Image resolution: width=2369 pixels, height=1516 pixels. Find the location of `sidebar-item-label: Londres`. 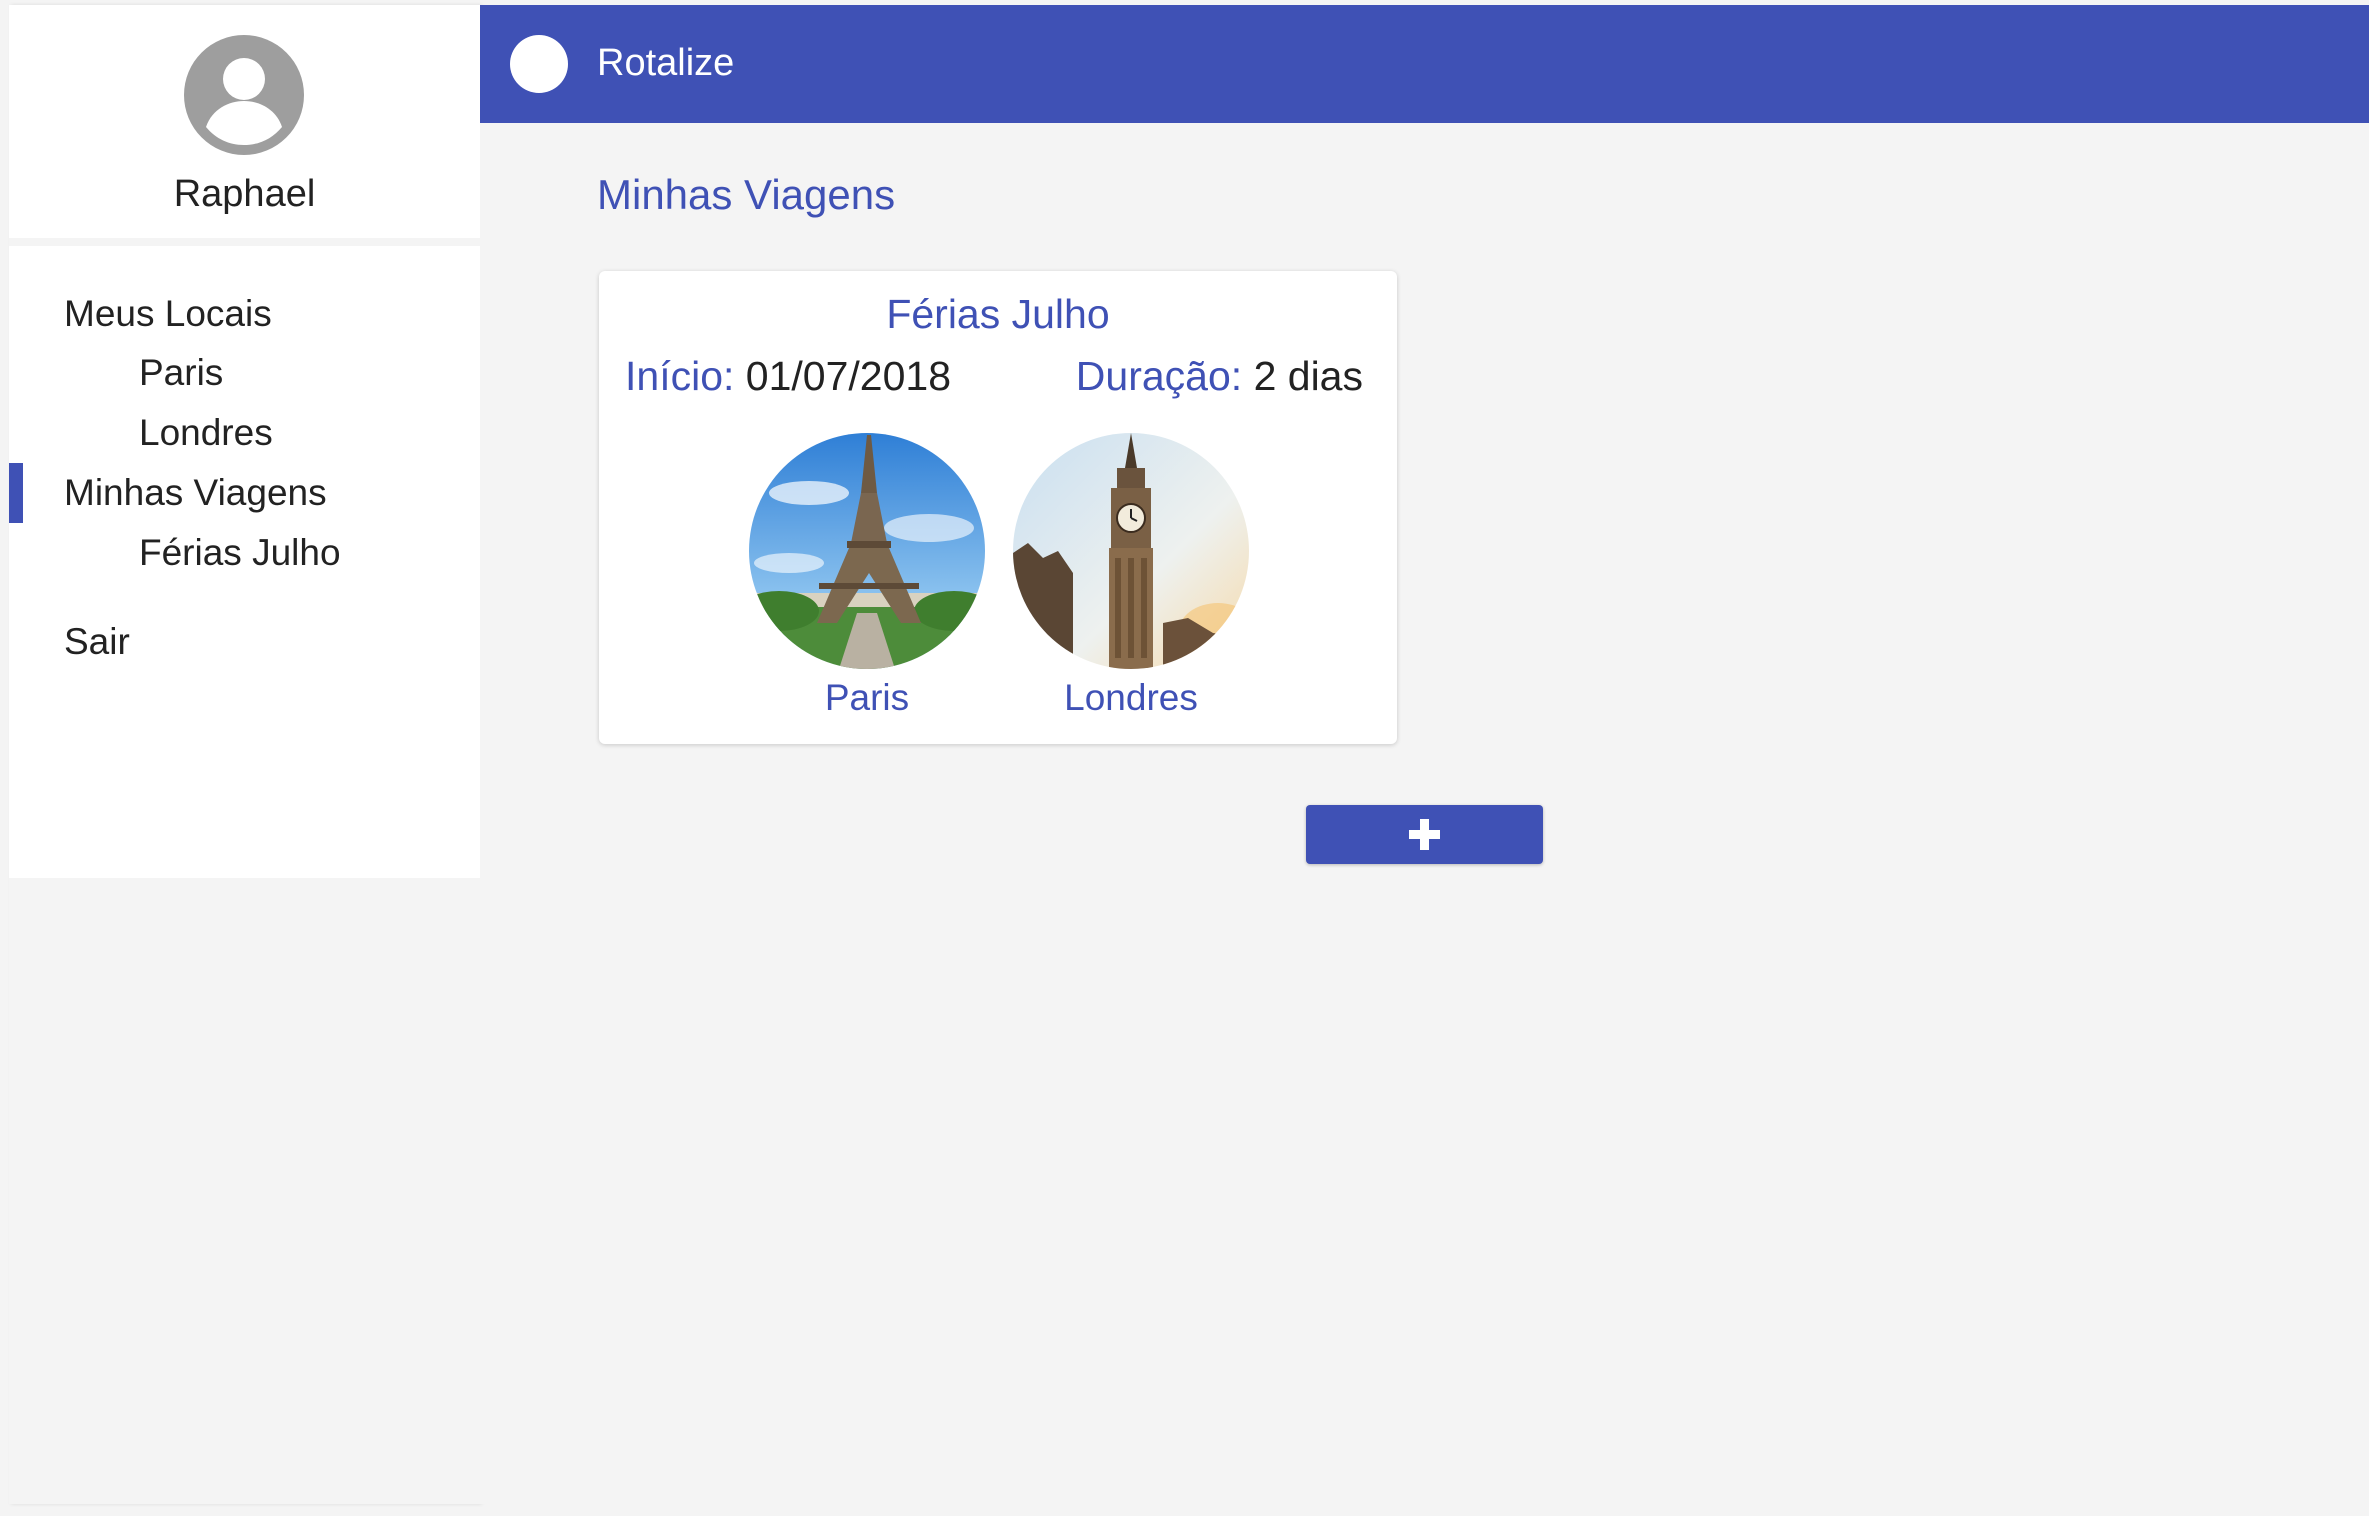

sidebar-item-label: Londres is located at coordinates (206, 432).